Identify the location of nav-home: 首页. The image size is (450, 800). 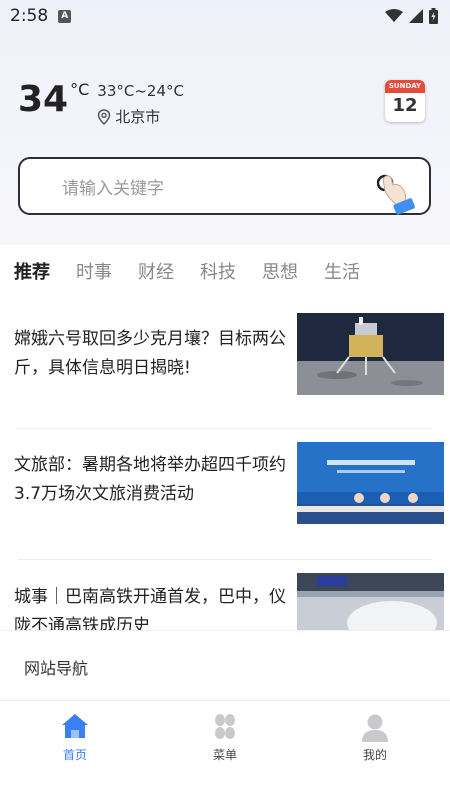
(75, 750).